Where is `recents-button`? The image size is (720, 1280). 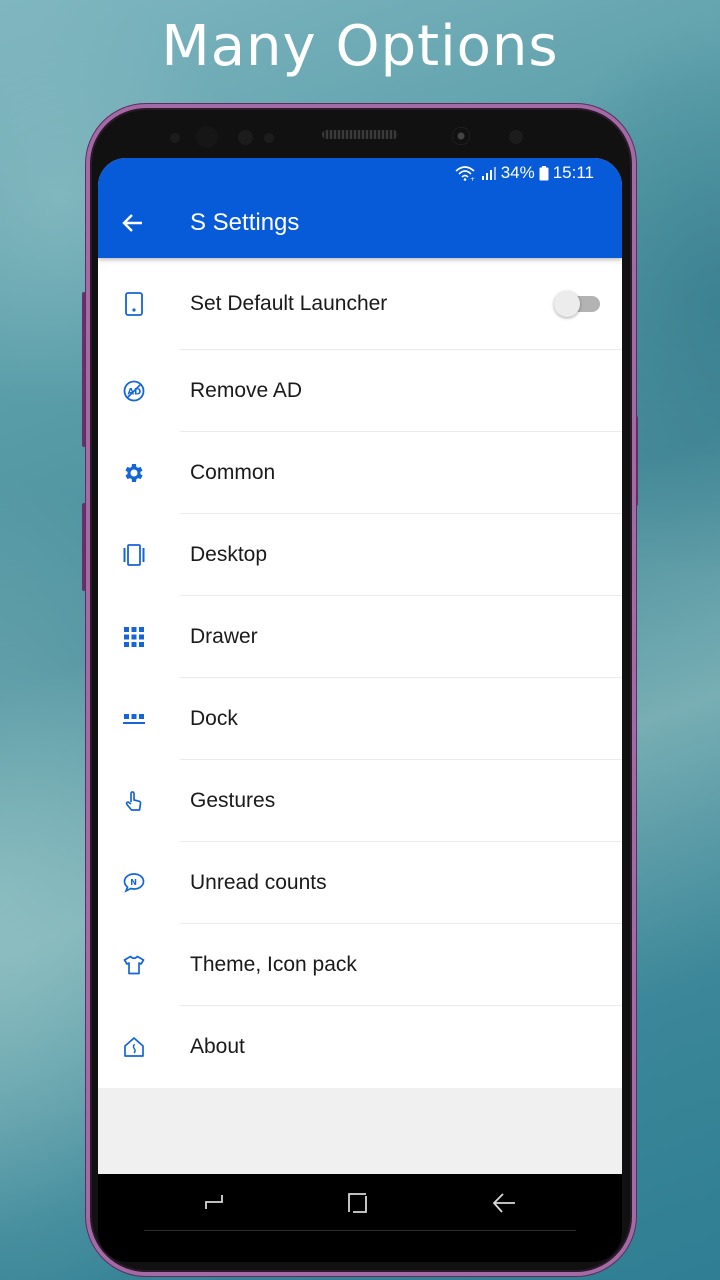 recents-button is located at coordinates (214, 1203).